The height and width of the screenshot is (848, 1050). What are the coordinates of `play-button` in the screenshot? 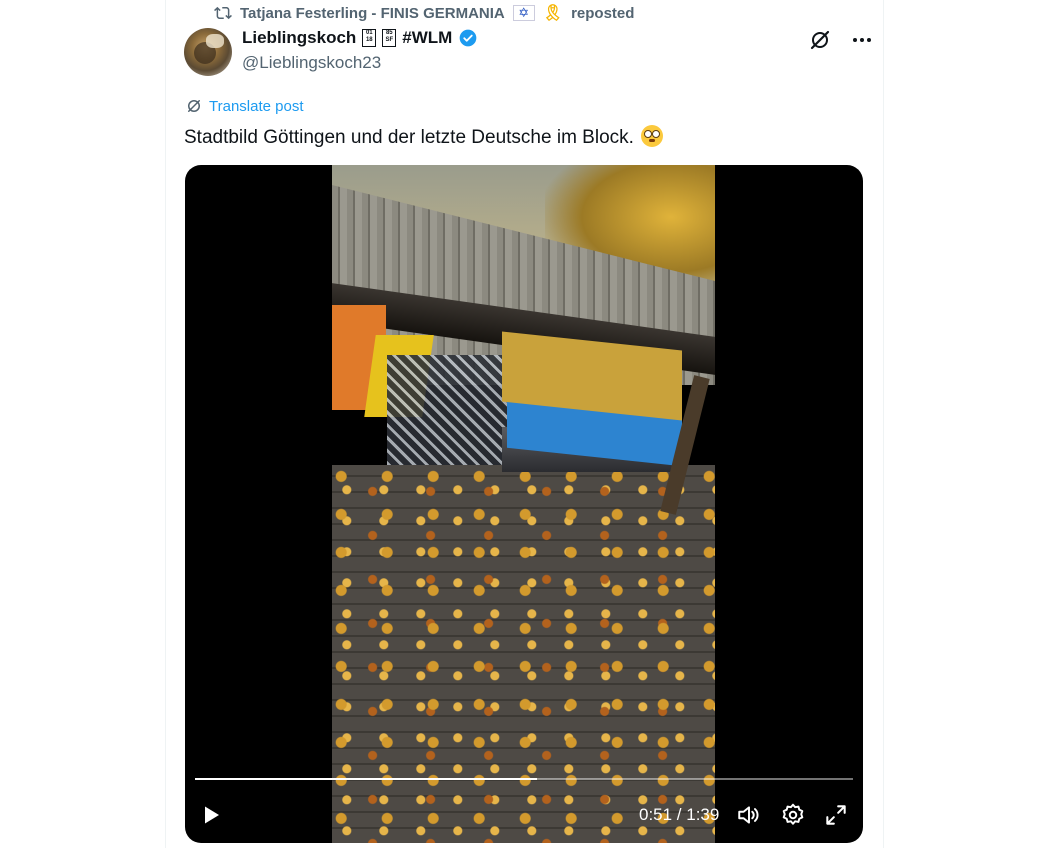 It's located at (211, 815).